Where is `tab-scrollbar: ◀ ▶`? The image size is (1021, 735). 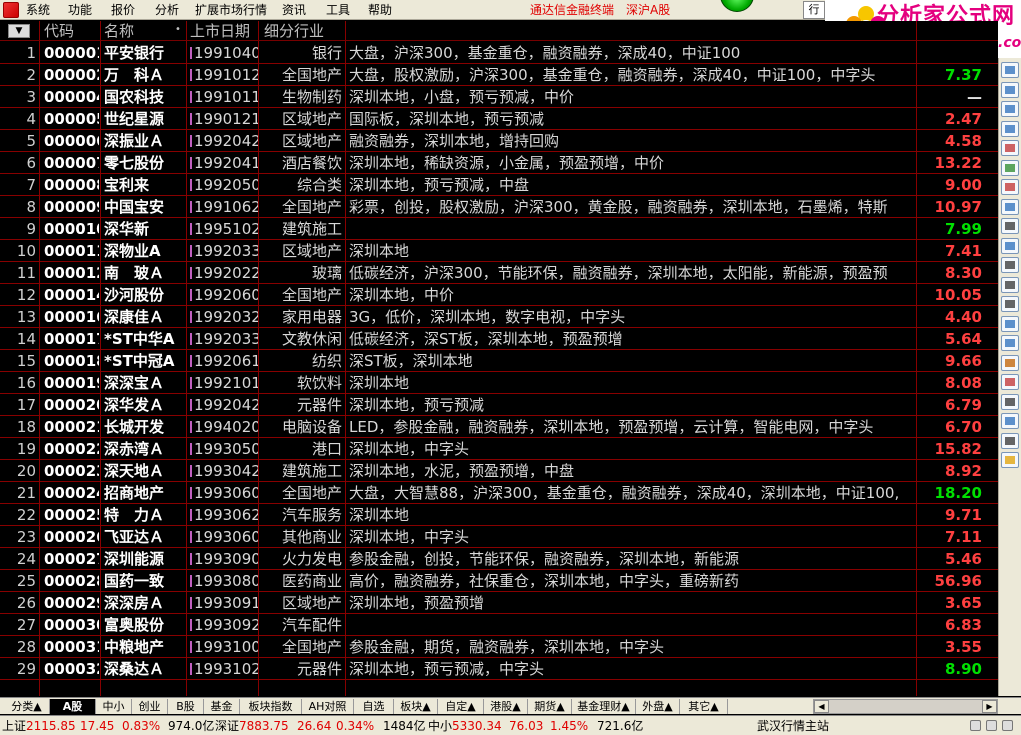 tab-scrollbar: ◀ ▶ is located at coordinates (905, 706).